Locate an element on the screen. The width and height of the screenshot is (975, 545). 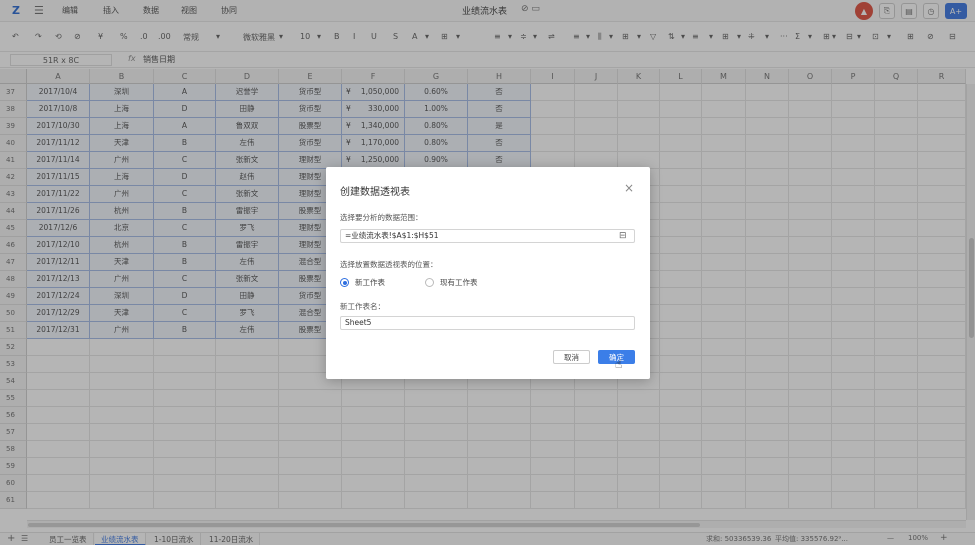
dialog-title: 创建数据透视表 is located at coordinates (375, 192).